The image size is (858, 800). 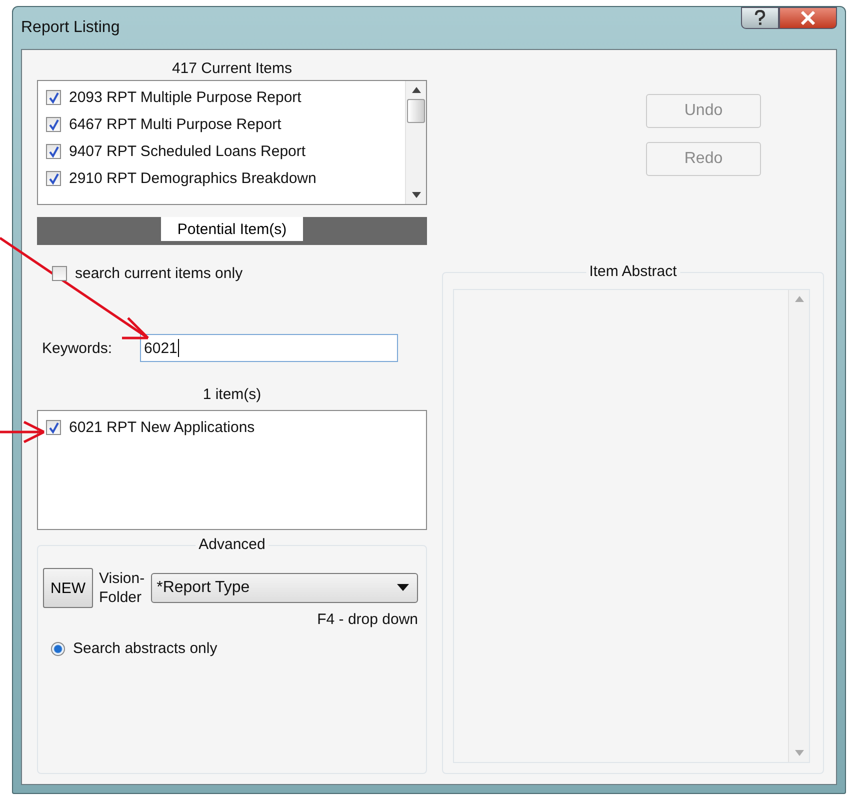 I want to click on scroll-down-icon, so click(x=416, y=195).